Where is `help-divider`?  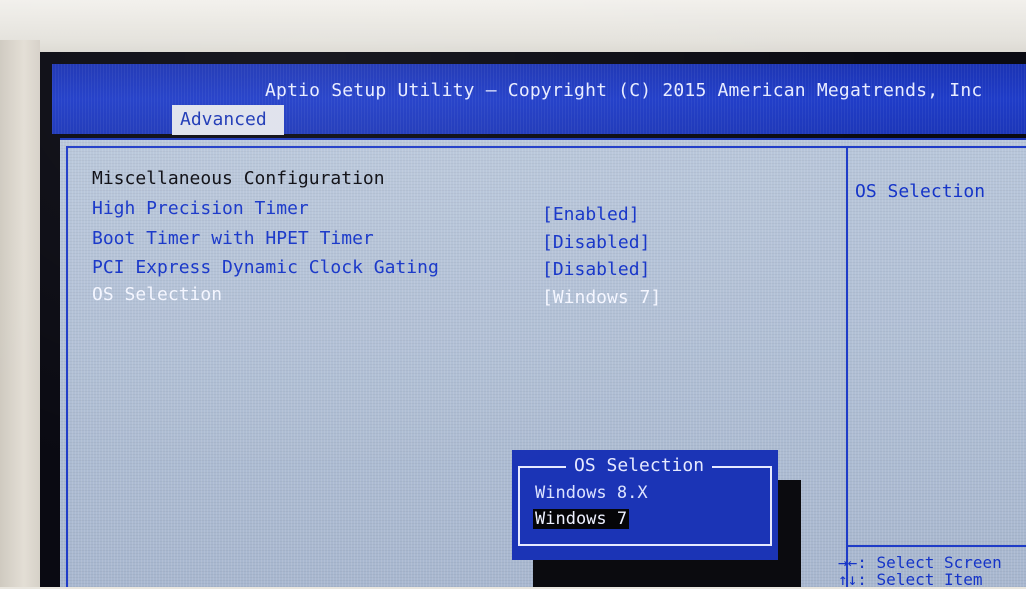
help-divider is located at coordinates (847, 366).